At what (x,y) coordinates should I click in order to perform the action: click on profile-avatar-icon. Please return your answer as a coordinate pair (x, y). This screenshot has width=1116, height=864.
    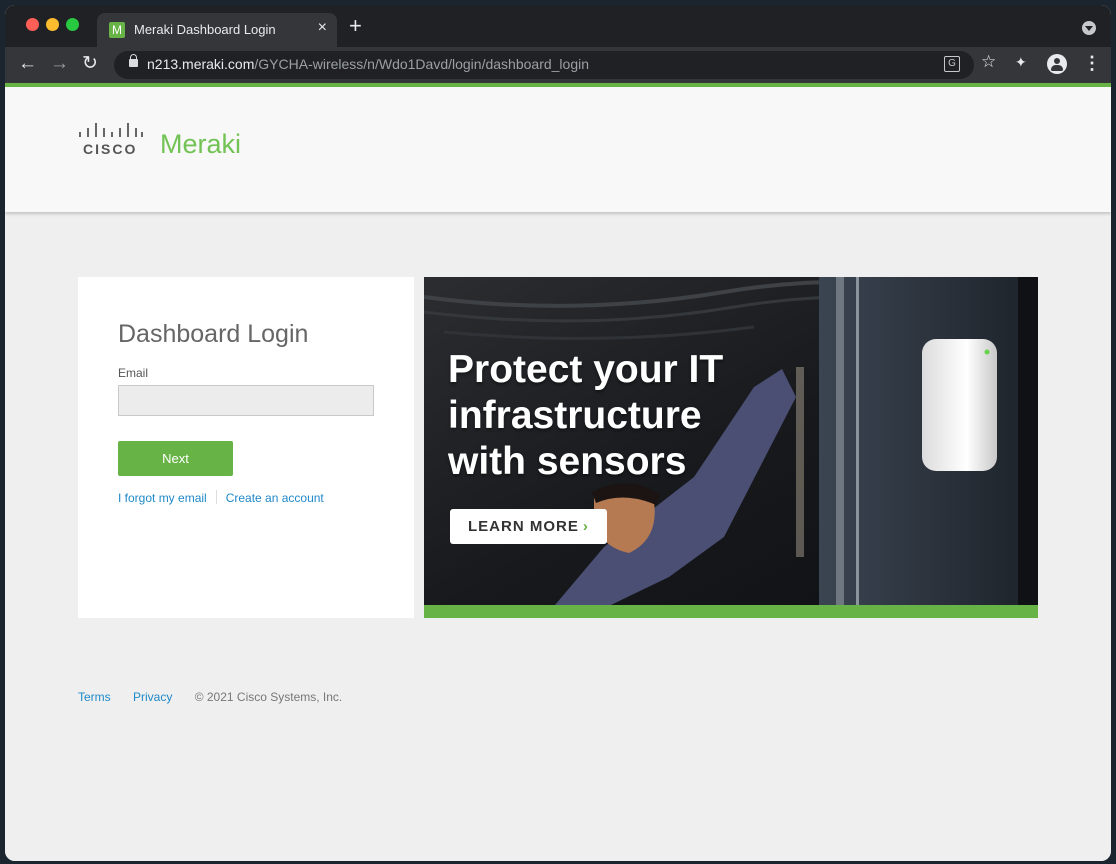
    Looking at the image, I should click on (1057, 64).